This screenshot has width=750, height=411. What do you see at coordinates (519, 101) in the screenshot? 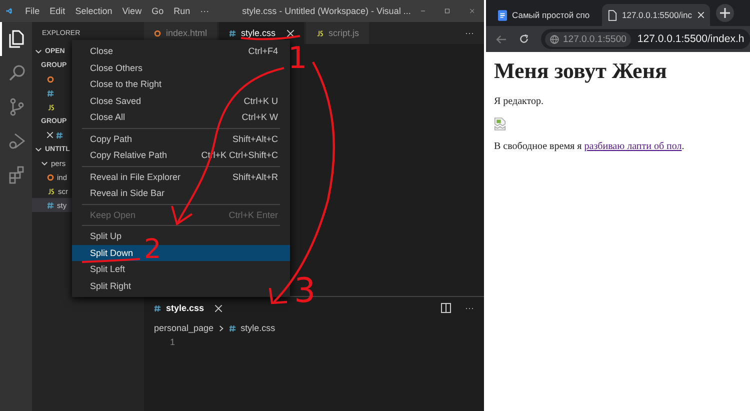
I see `page-paragraph: Я редактор.` at bounding box center [519, 101].